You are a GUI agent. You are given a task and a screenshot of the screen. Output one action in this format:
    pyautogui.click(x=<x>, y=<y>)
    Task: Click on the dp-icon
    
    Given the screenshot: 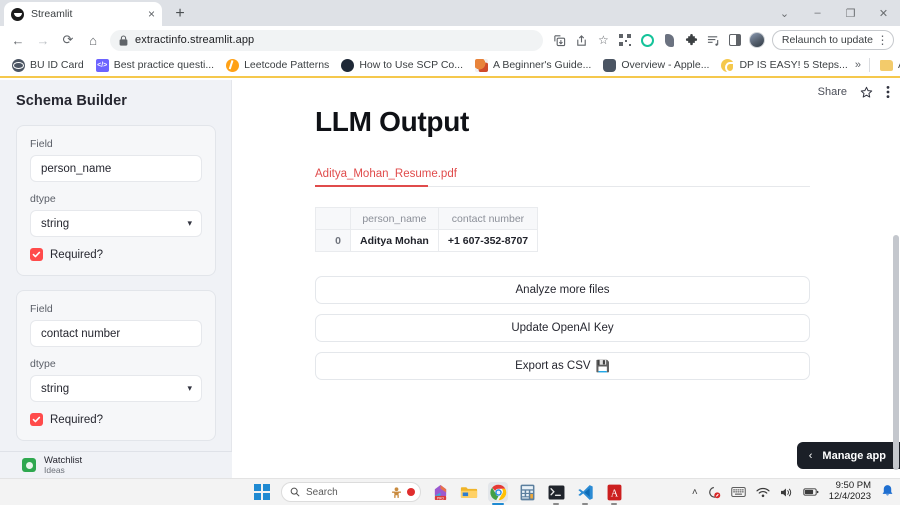 What is the action you would take?
    pyautogui.click(x=728, y=65)
    